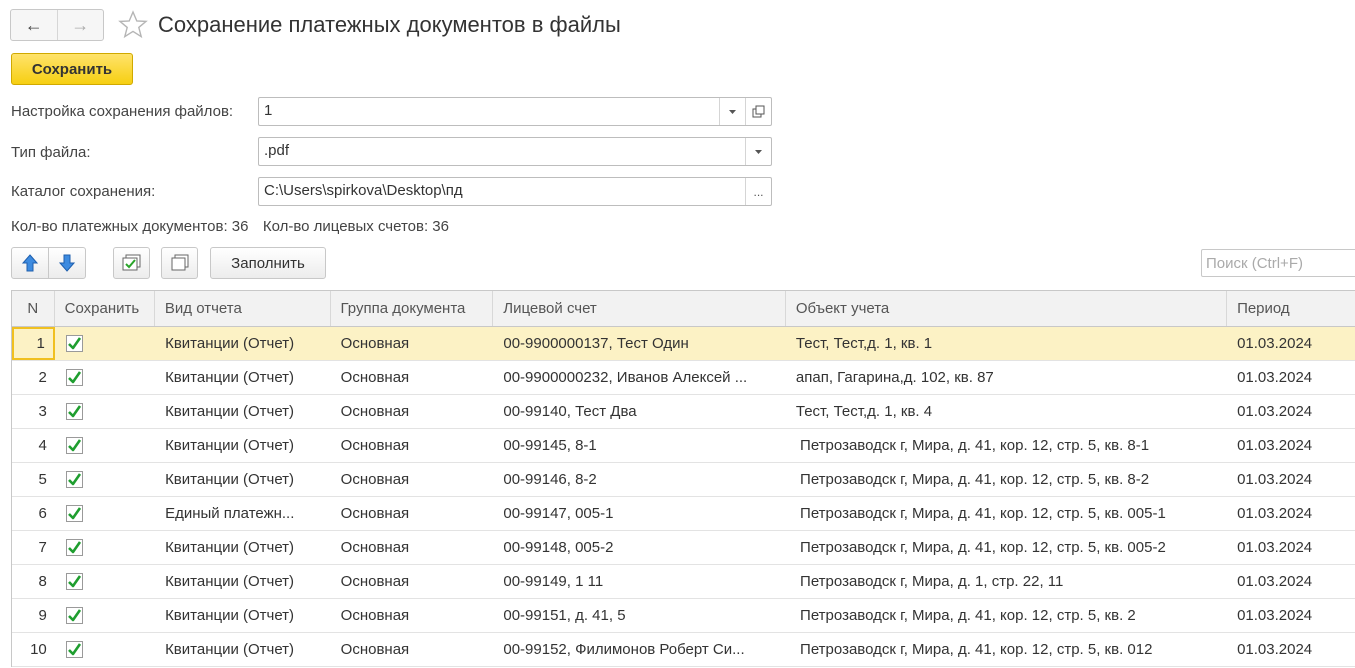 This screenshot has width=1355, height=668. I want to click on back-button: ←, so click(34, 25).